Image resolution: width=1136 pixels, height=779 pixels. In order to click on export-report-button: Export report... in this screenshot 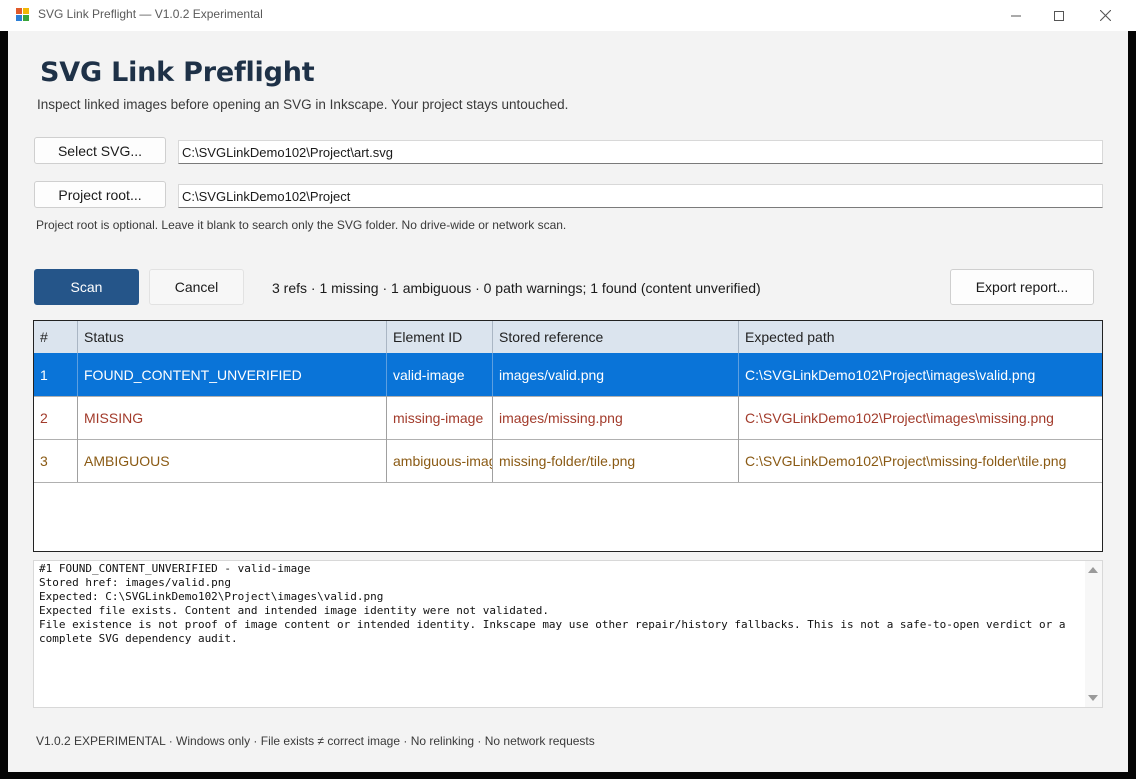, I will do `click(1022, 287)`.